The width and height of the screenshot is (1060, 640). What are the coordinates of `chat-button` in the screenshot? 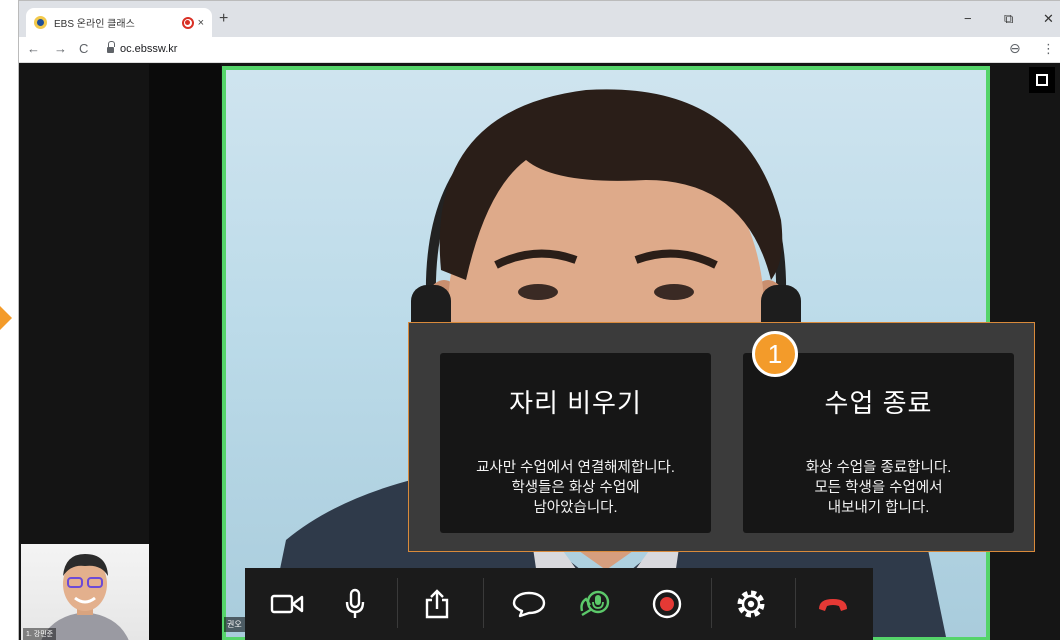 It's located at (529, 604).